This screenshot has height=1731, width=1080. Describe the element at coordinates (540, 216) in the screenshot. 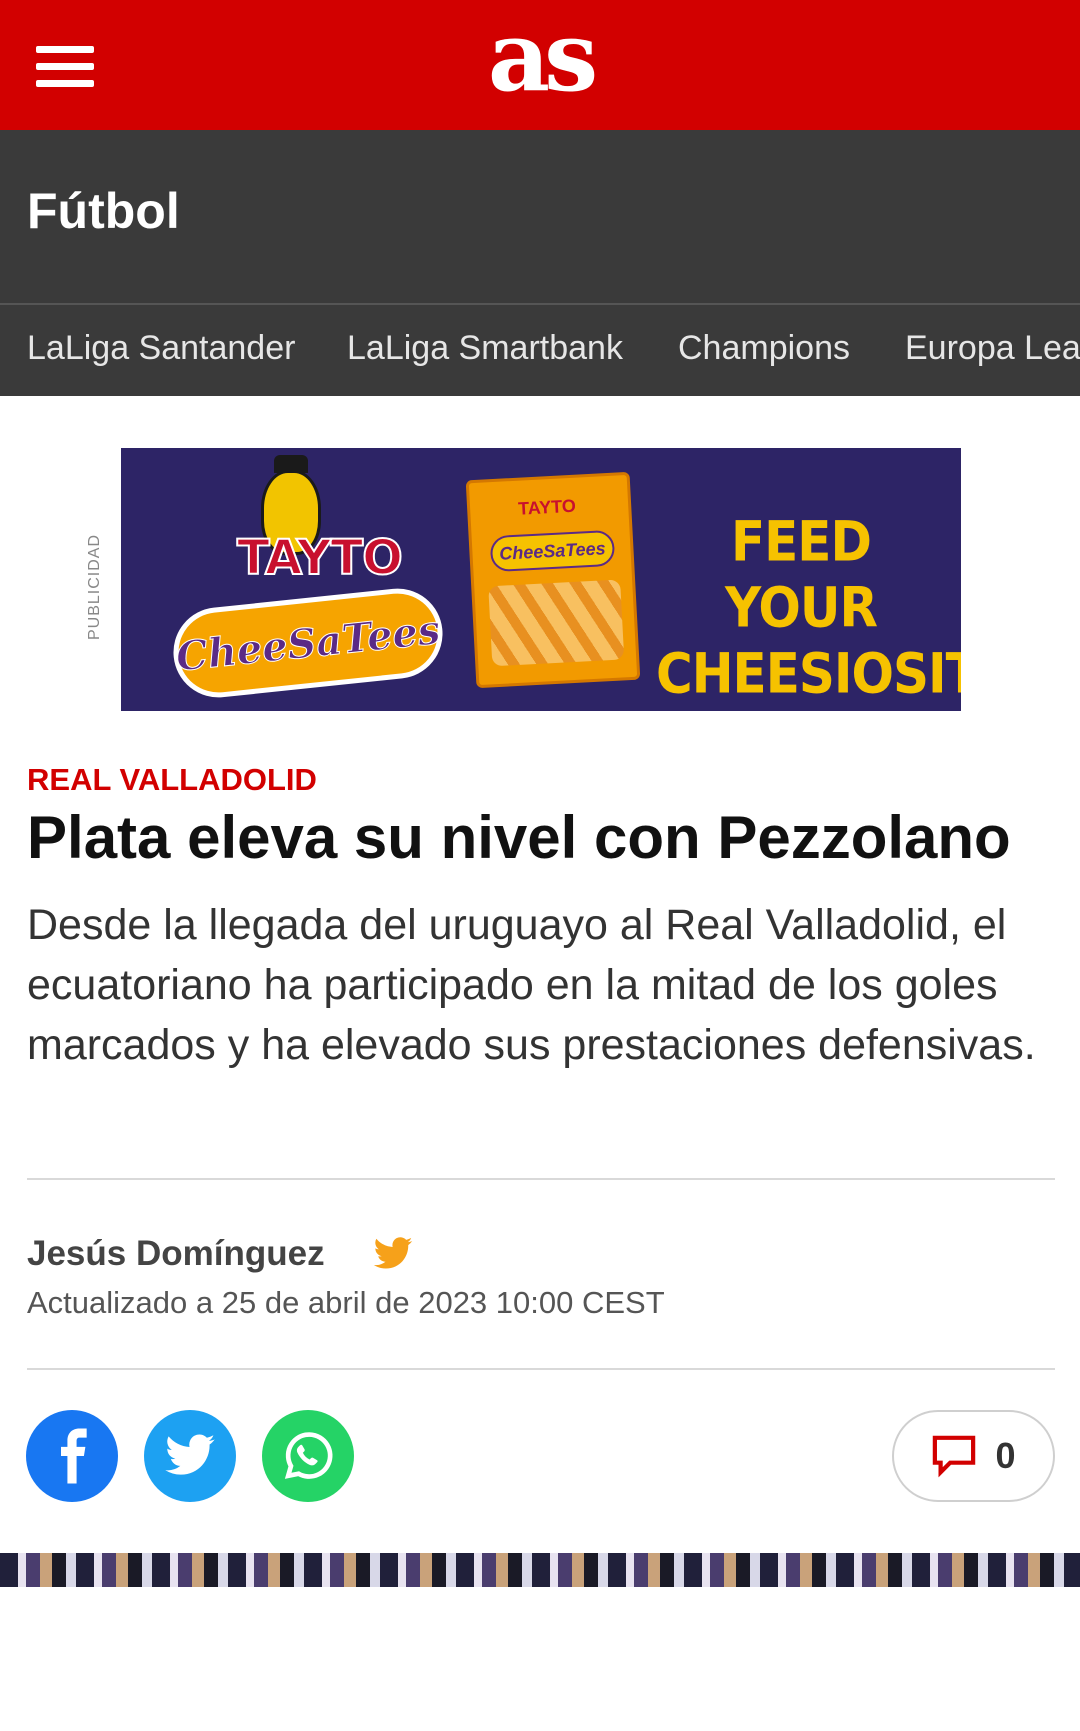

I see `section-header: Fútbol` at that location.